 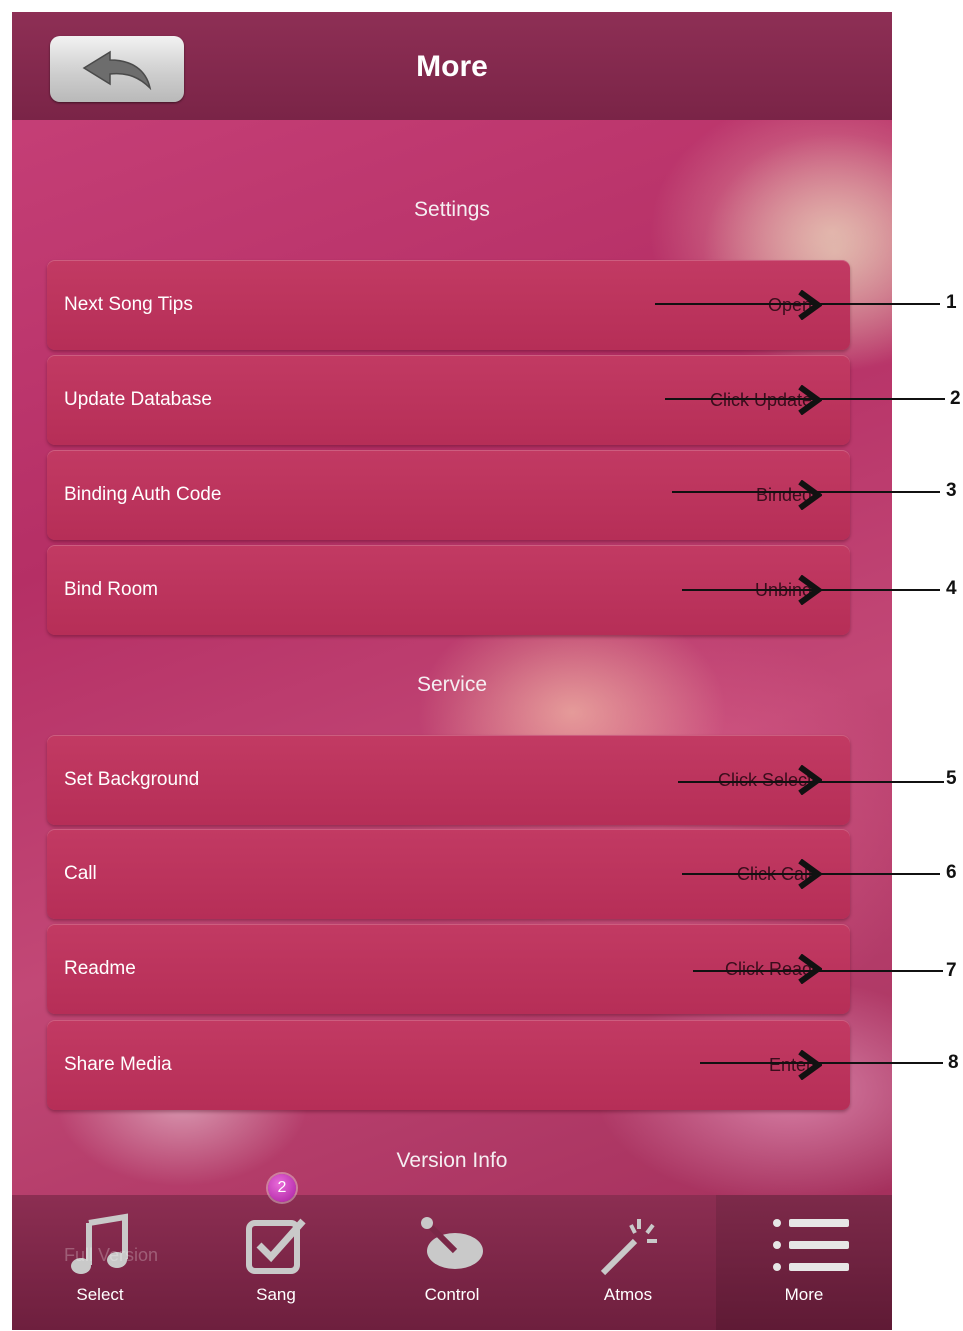 I want to click on section-header-settings: Settings, so click(x=452, y=209).